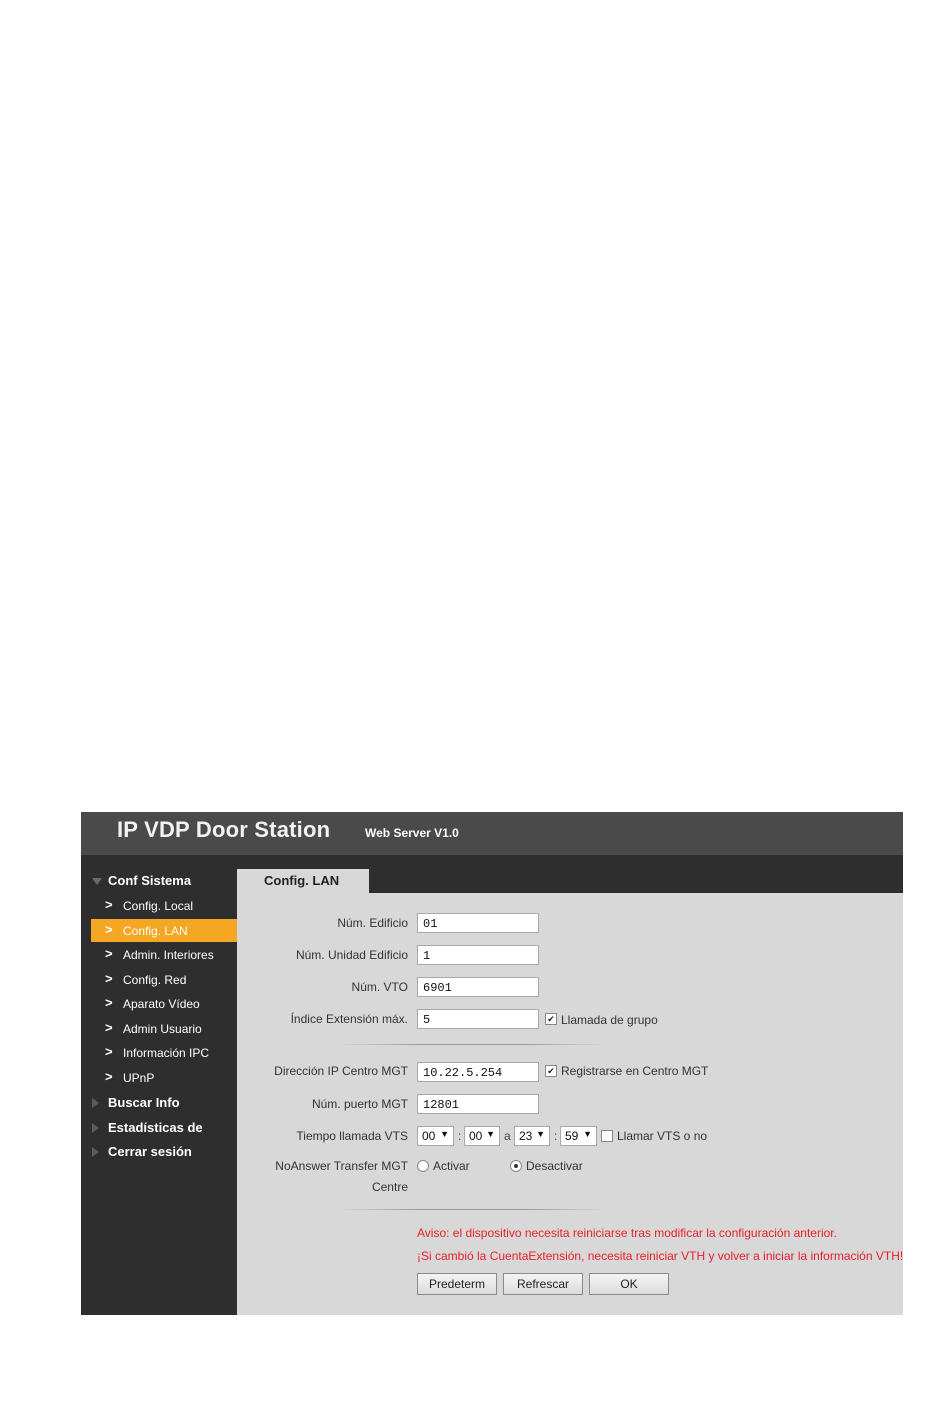 This screenshot has height=1420, width=950. What do you see at coordinates (572, 1136) in the screenshot?
I see `select-value: 59` at bounding box center [572, 1136].